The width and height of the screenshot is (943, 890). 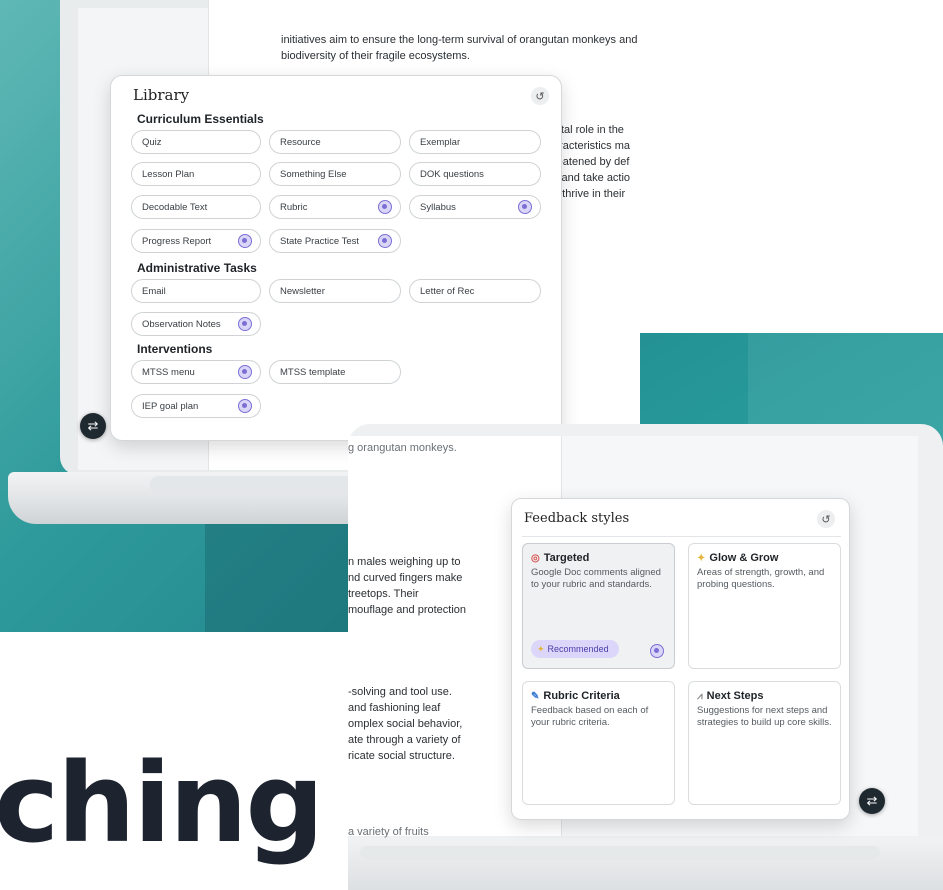 I want to click on chip-label: Progress Report, so click(x=177, y=241).